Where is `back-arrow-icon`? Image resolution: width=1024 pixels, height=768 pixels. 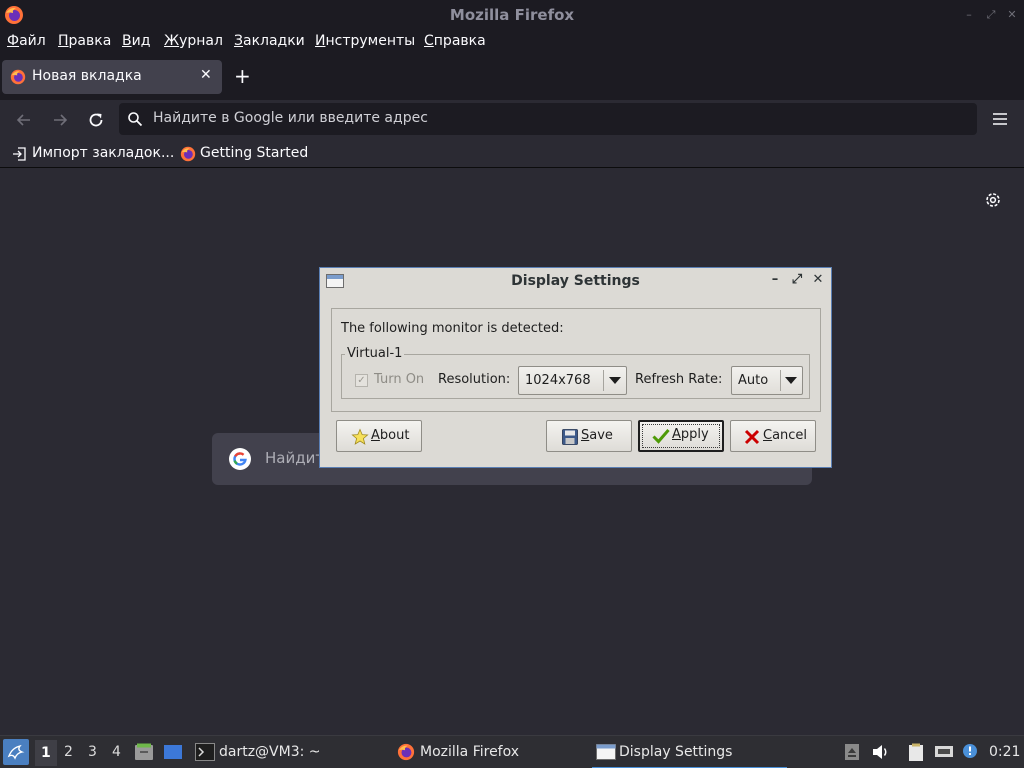 back-arrow-icon is located at coordinates (24, 120).